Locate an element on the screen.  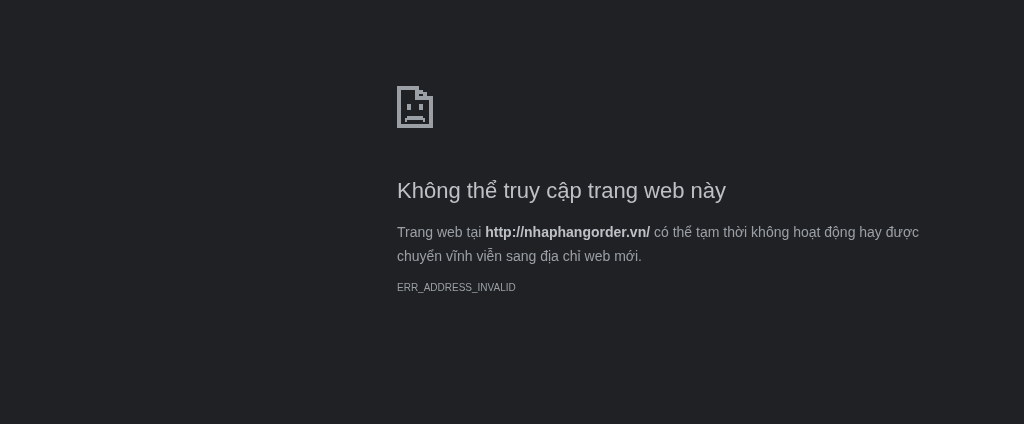
error-code: ERR_ADDRESS_INVALID is located at coordinates (457, 288).